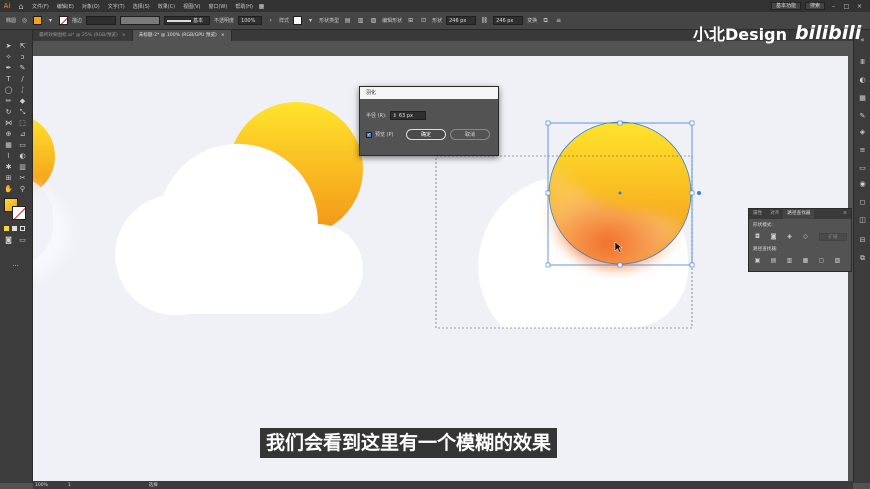 The width and height of the screenshot is (870, 489). What do you see at coordinates (22, 46) in the screenshot?
I see `direct-selection-tool-icon: ⇱` at bounding box center [22, 46].